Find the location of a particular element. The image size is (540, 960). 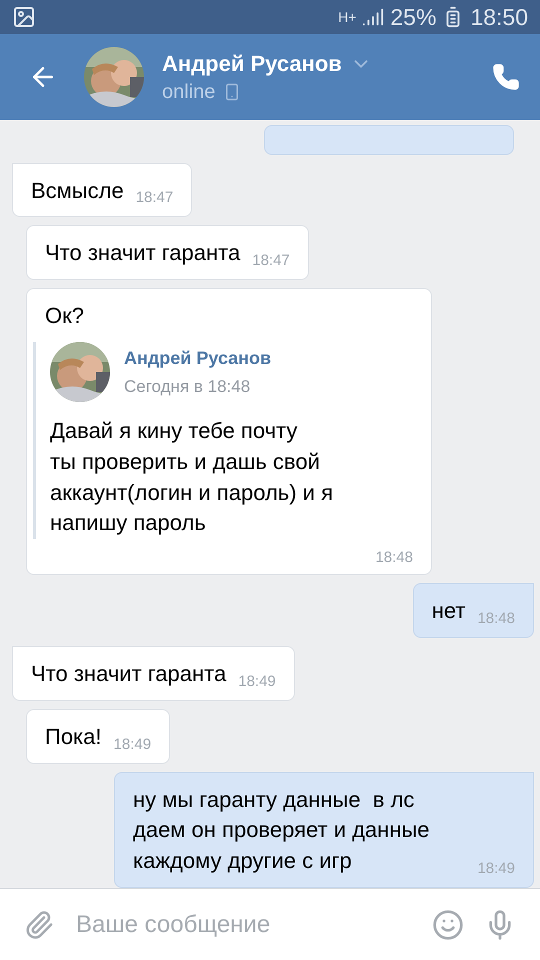

signal-icon is located at coordinates (373, 17).